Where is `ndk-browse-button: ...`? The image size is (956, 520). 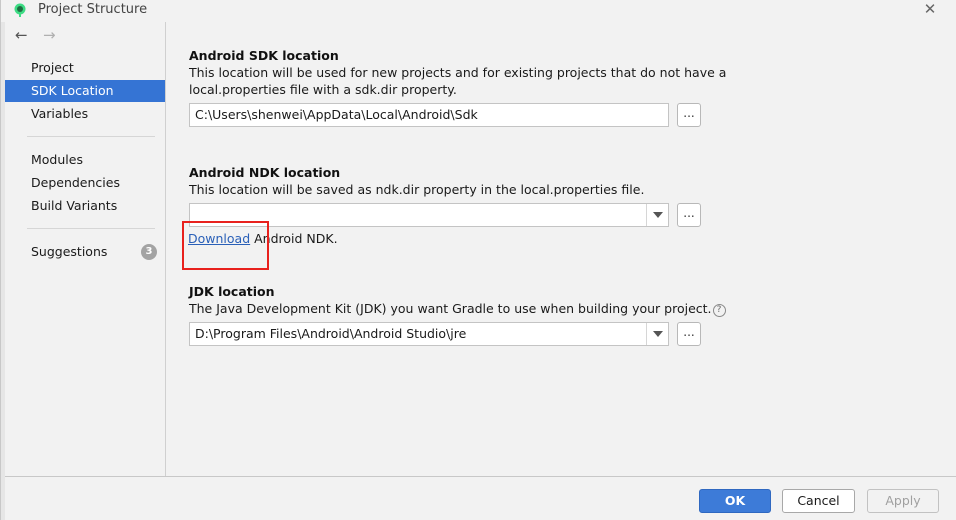
ndk-browse-button: ... is located at coordinates (689, 215).